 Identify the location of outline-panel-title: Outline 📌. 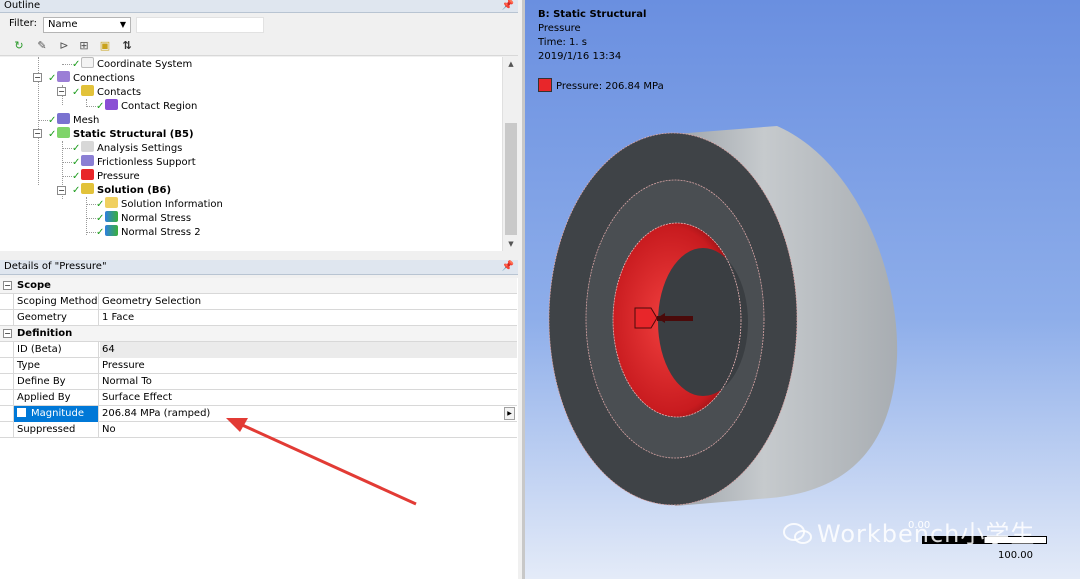
(259, 6).